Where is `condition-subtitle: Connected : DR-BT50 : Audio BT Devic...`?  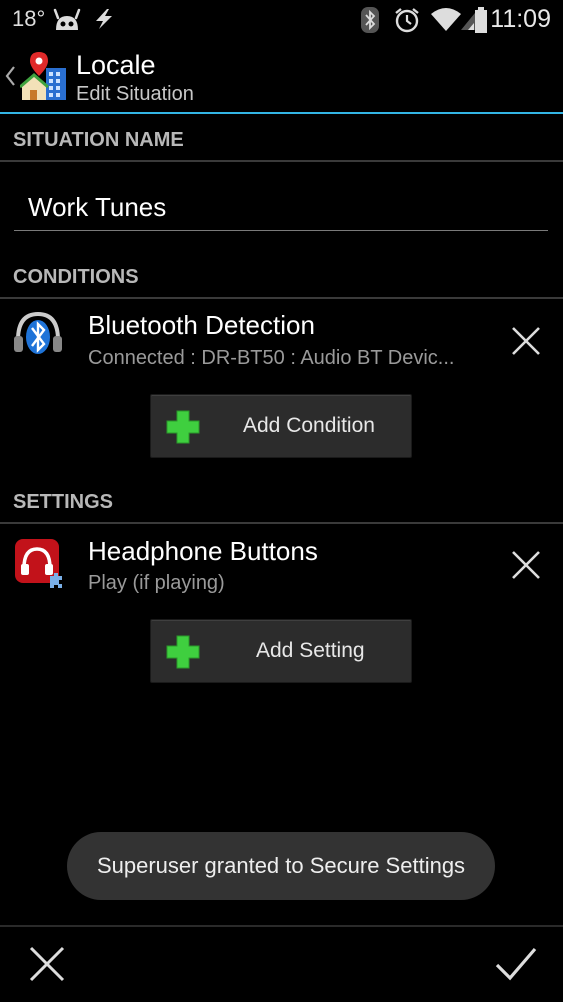 condition-subtitle: Connected : DR-BT50 : Audio BT Devic... is located at coordinates (271, 358).